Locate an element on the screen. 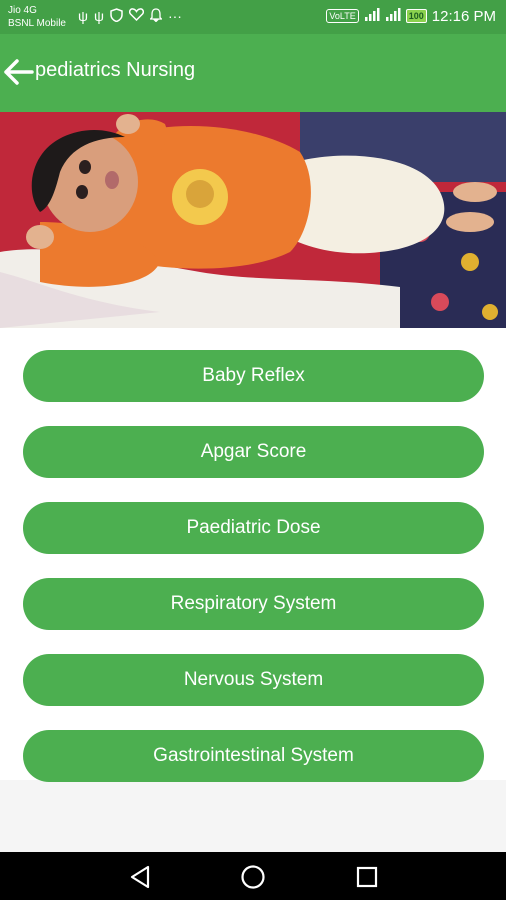 The image size is (506, 900). bell-icon is located at coordinates (156, 16).